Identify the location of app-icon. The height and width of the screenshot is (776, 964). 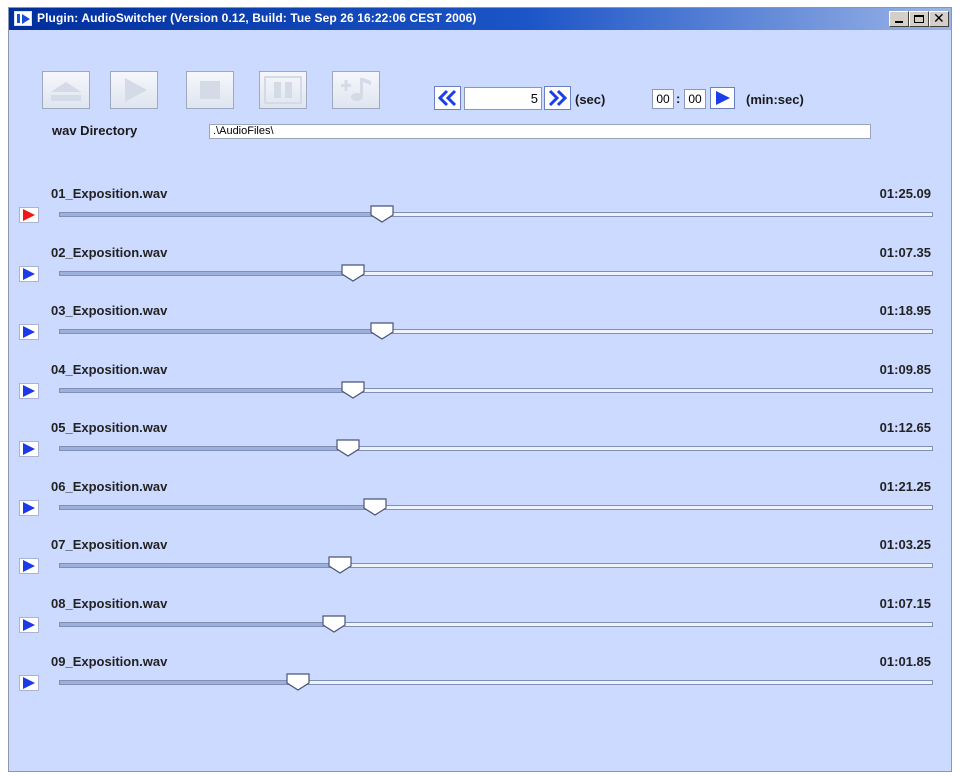
(23, 18).